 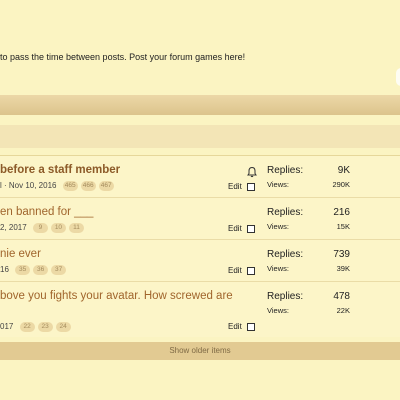 I want to click on thread-meta: l · Nov 10, 2016 465 466 467, so click(x=57, y=186).